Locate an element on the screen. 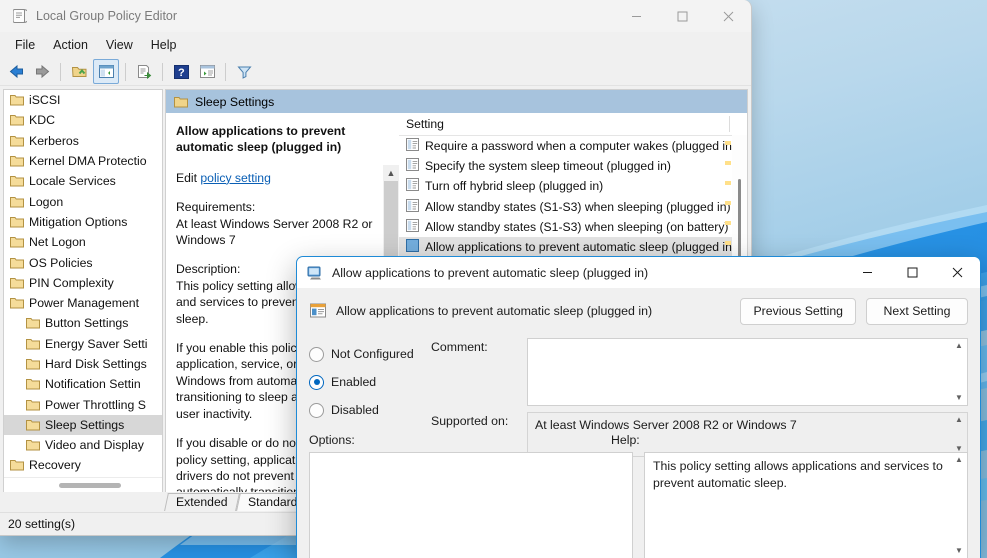  help-icon: ? is located at coordinates (181, 71).